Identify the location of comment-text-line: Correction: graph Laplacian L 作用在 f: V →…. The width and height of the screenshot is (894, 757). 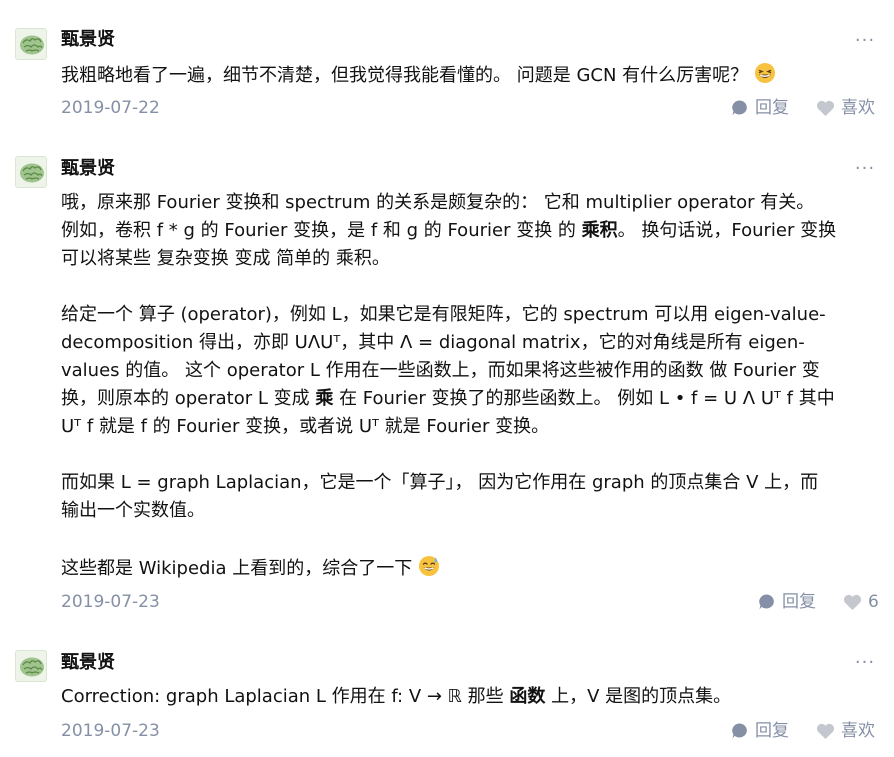
(396, 697).